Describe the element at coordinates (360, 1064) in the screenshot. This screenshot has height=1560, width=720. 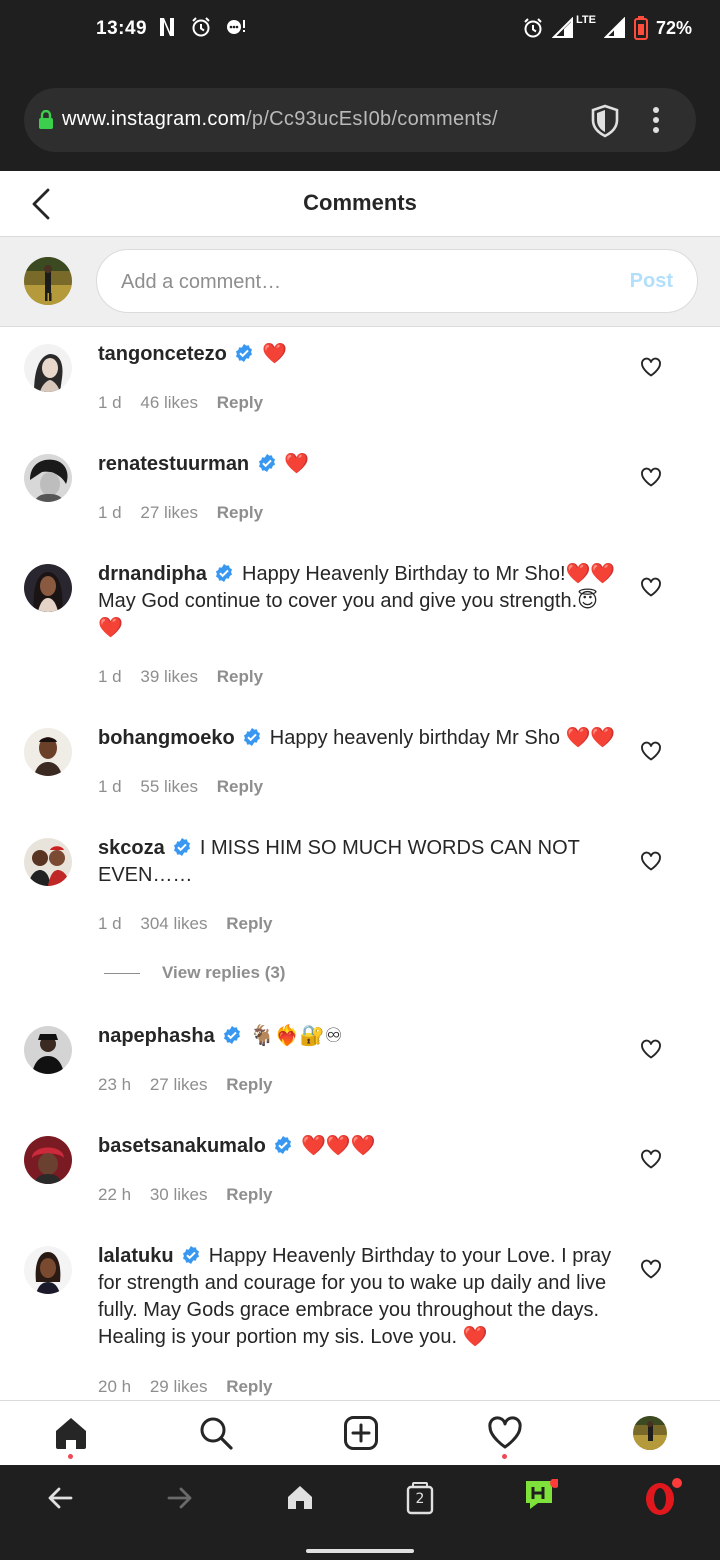
I see `list-item: napephasha 🐐❤️‍🔥🔐♾ 23 h 27 likes Reply` at that location.